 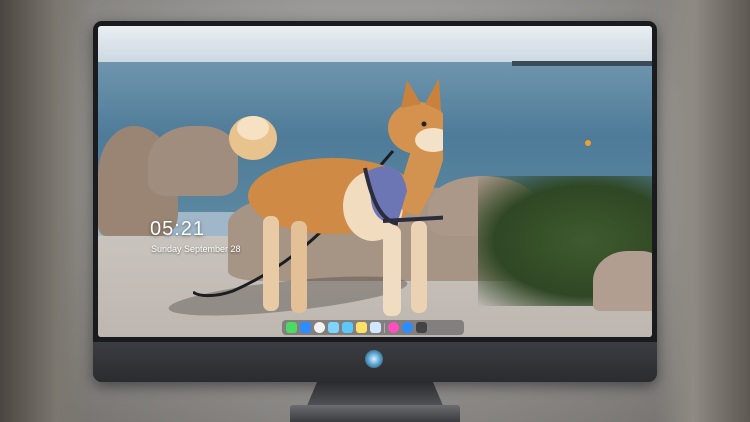 I want to click on background-blur-left, so click(x=47, y=211).